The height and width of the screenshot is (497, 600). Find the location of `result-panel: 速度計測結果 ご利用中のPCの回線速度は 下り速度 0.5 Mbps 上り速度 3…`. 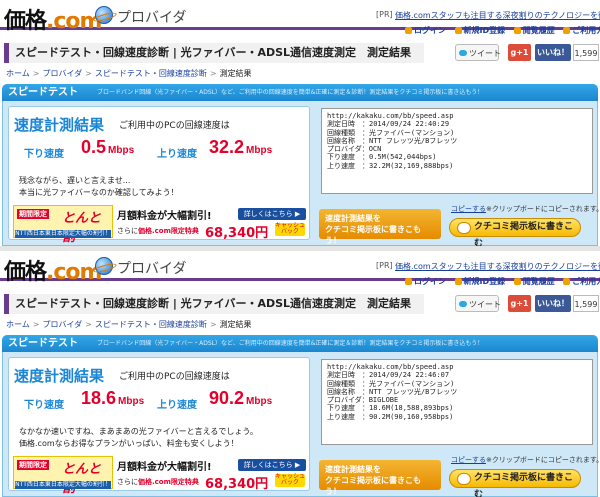

result-panel: 速度計測結果 ご利用中のPCの回線速度は 下り速度 0.5 Mbps 上り速度 3… is located at coordinates (159, 175).